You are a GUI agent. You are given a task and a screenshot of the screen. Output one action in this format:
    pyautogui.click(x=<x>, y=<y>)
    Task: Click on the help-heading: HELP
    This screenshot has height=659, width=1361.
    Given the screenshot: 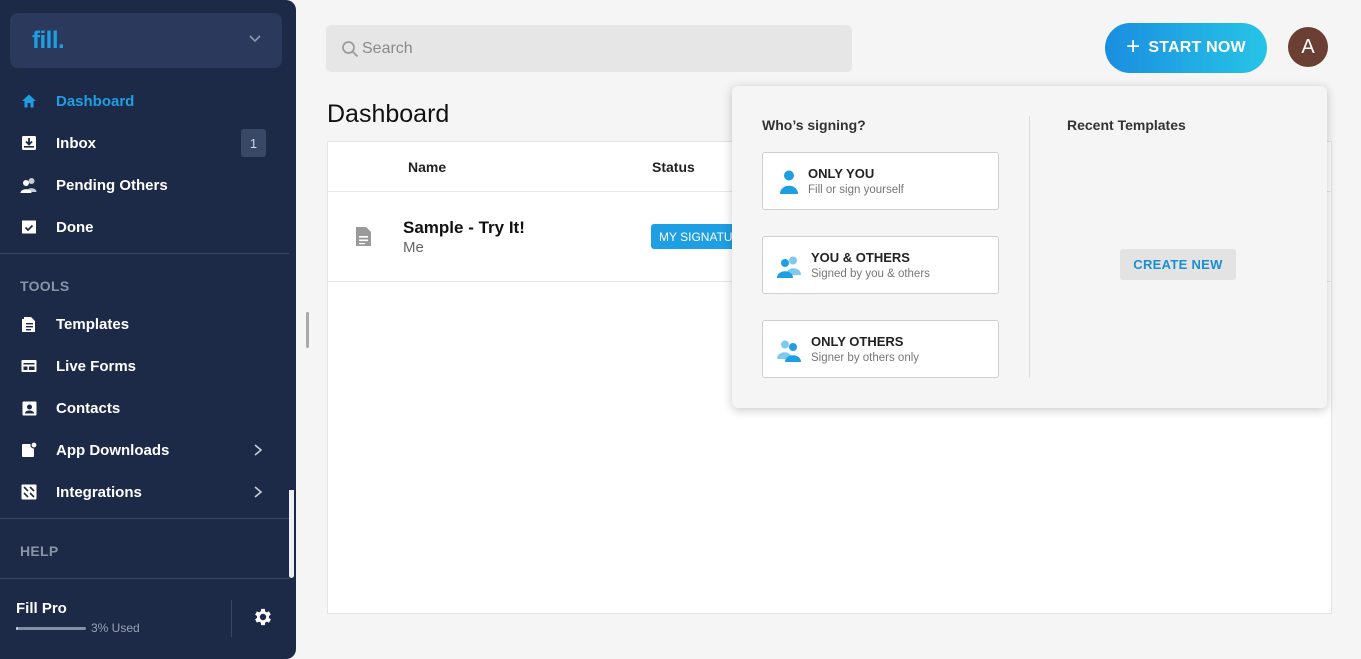 What is the action you would take?
    pyautogui.click(x=39, y=551)
    